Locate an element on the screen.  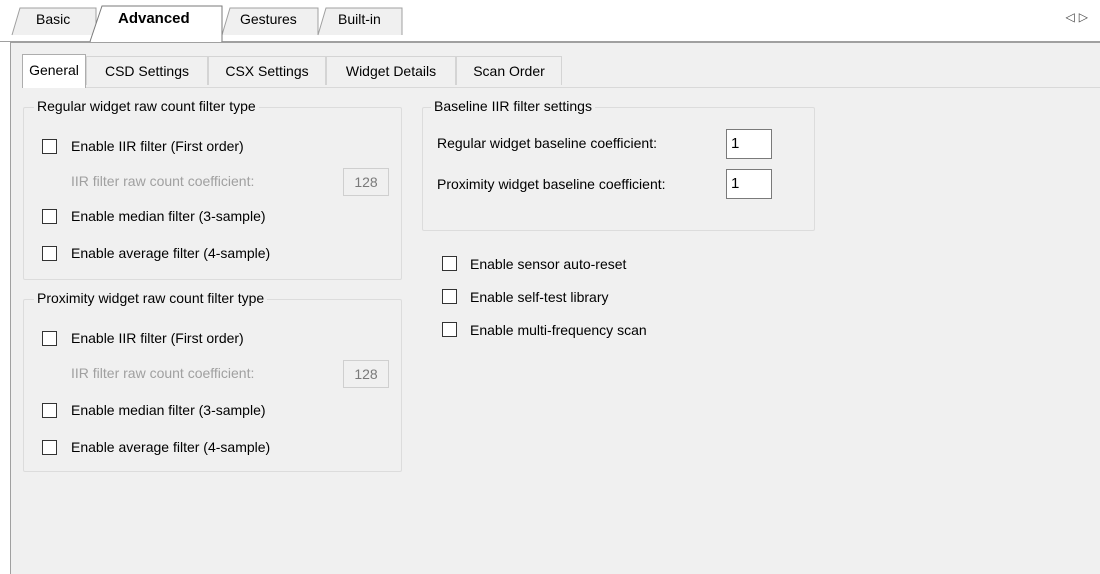
subtab-csd-settings: CSD Settings is located at coordinates (147, 70).